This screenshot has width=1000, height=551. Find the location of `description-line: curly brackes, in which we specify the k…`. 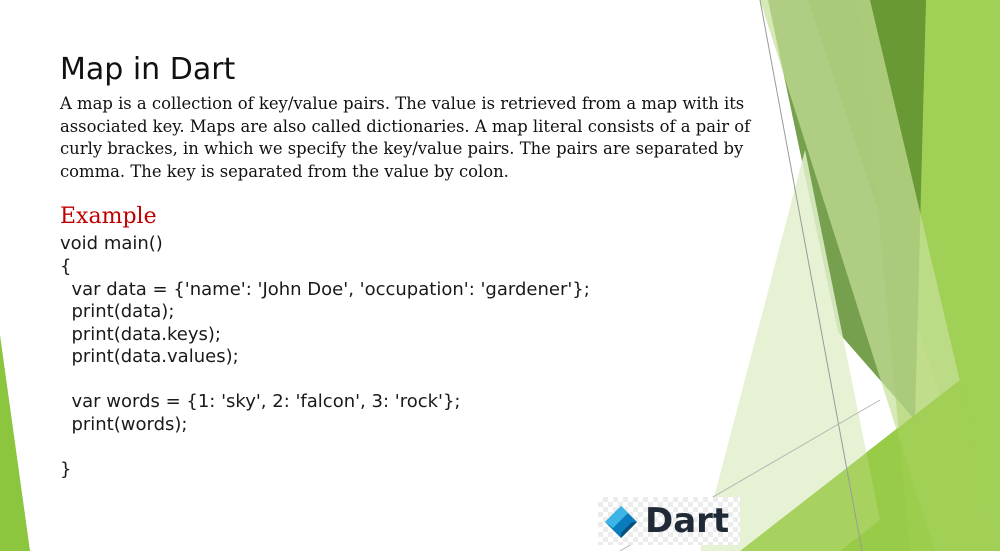

description-line: curly brackes, in which we specify the k… is located at coordinates (402, 148).